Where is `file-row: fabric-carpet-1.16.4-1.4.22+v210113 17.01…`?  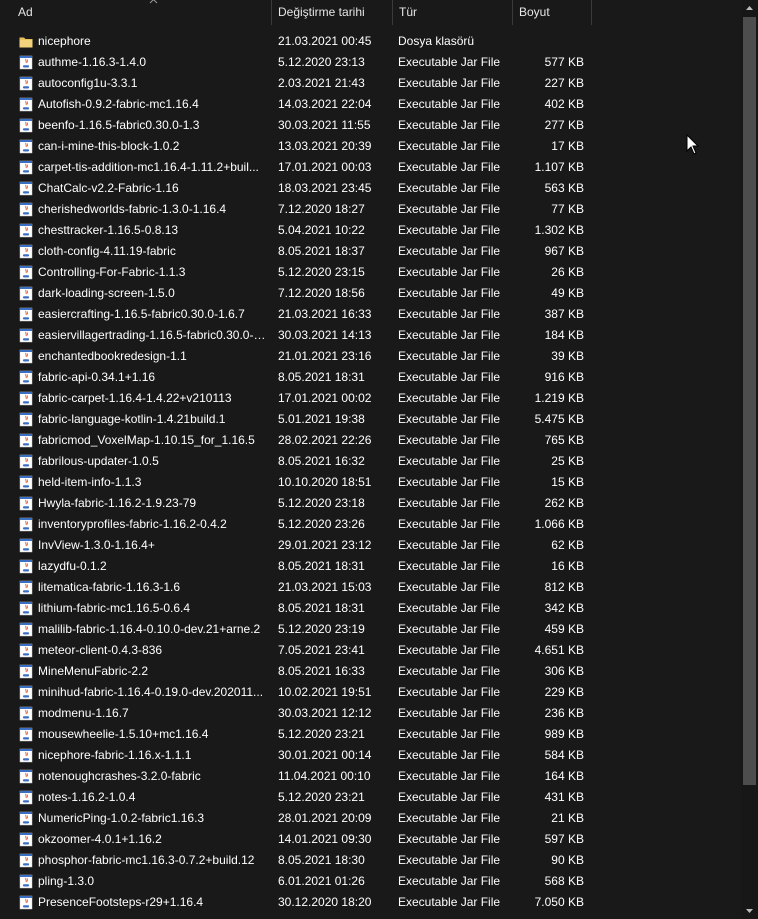
file-row: fabric-carpet-1.16.4-1.4.22+v210113 17.01… is located at coordinates (370, 398).